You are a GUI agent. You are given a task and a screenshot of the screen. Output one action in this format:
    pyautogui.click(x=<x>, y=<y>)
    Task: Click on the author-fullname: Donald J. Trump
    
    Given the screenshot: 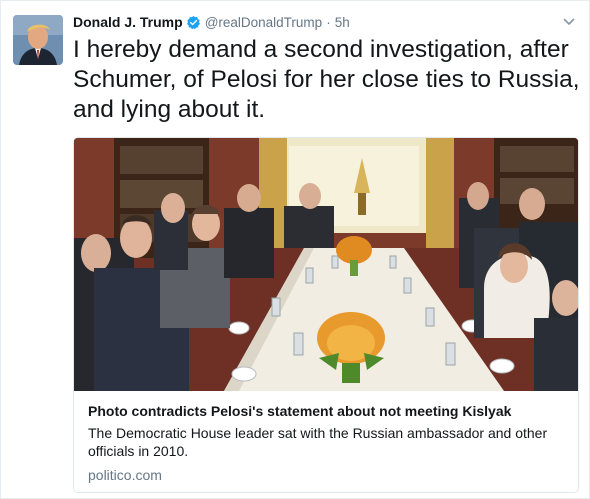 What is the action you would take?
    pyautogui.click(x=128, y=22)
    